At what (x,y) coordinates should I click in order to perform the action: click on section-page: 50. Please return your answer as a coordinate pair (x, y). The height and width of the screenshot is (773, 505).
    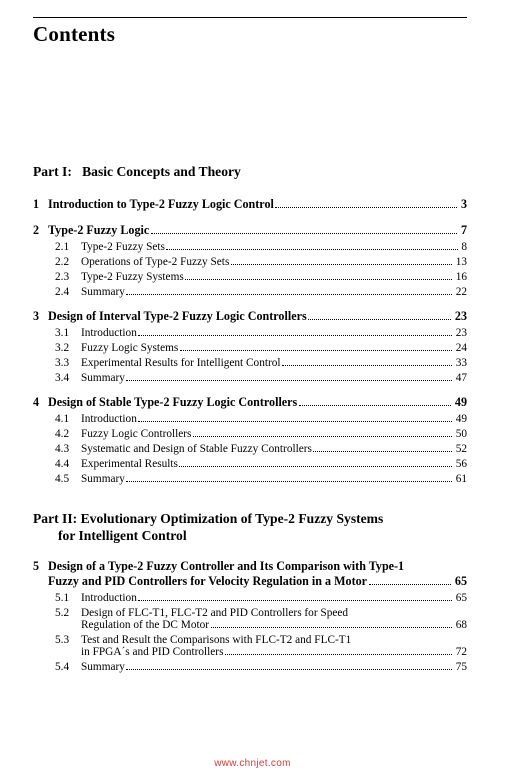
    Looking at the image, I should click on (461, 433).